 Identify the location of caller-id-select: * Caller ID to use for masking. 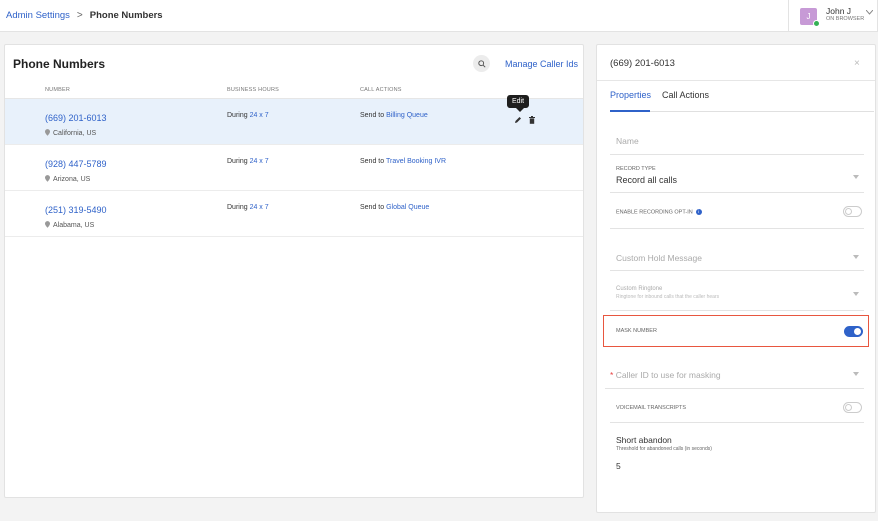
(734, 374).